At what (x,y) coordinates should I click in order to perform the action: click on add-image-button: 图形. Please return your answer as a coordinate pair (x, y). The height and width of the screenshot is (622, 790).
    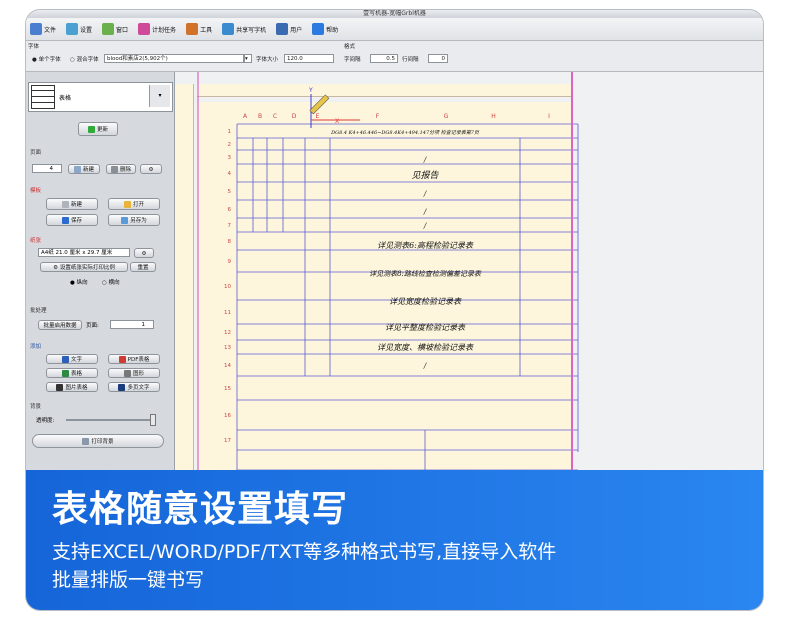
    Looking at the image, I should click on (134, 373).